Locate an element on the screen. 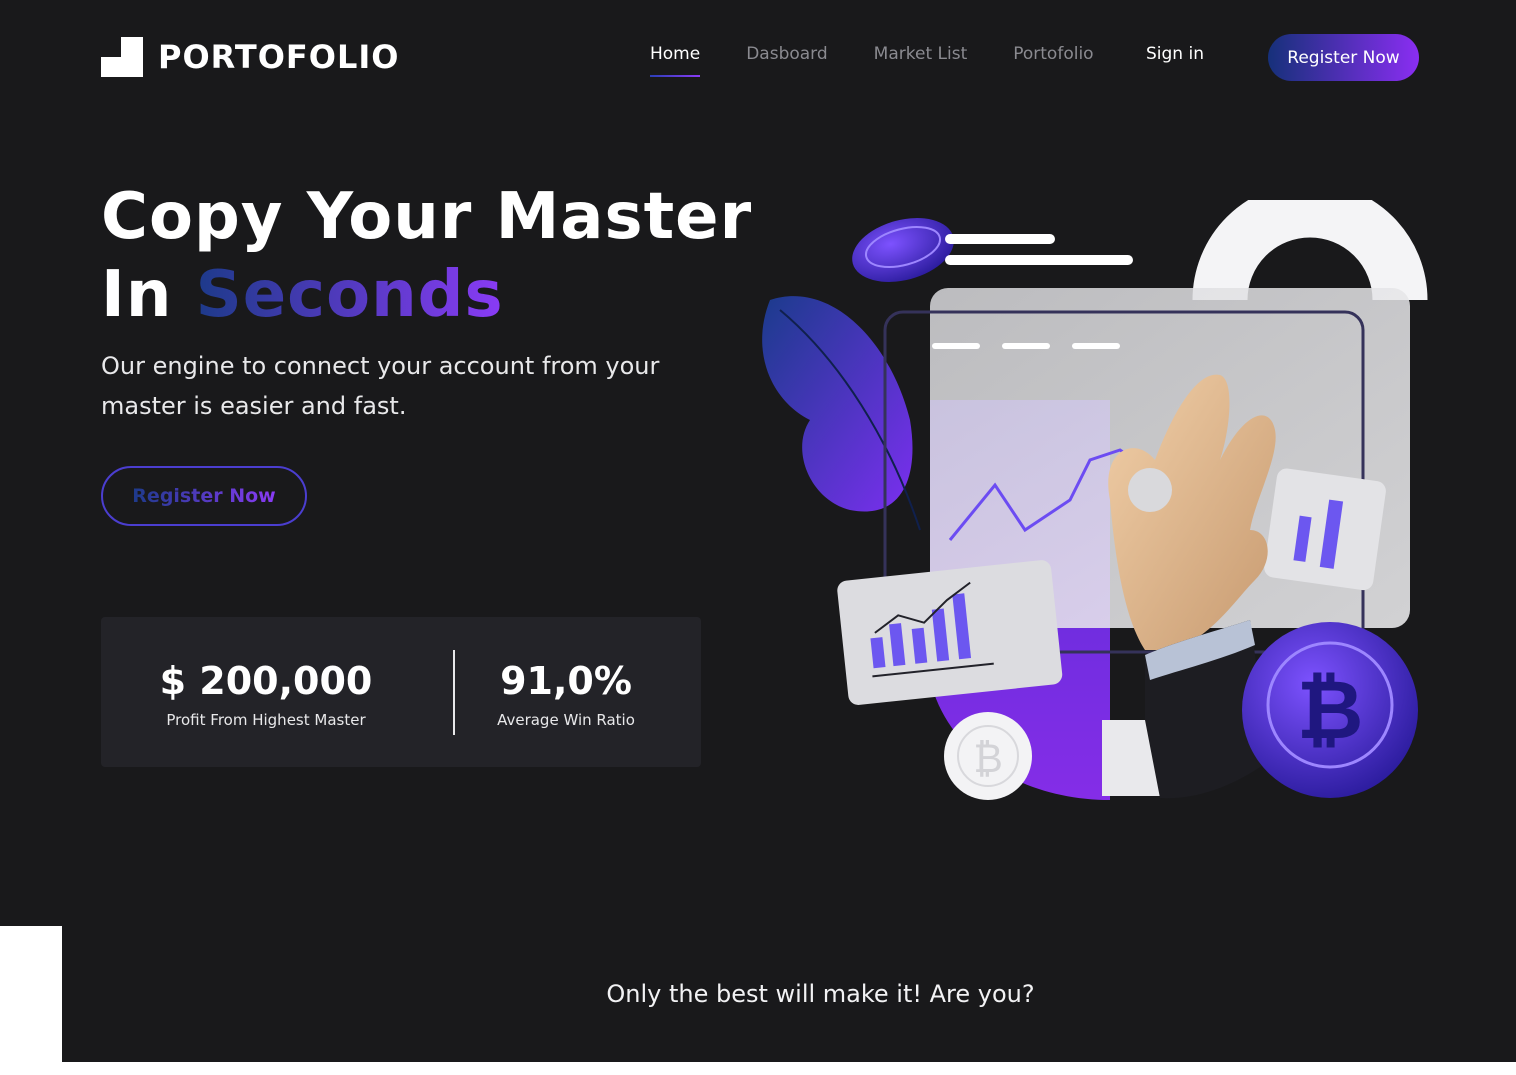 The image size is (1516, 1075). nav-item-home: Home is located at coordinates (675, 60).